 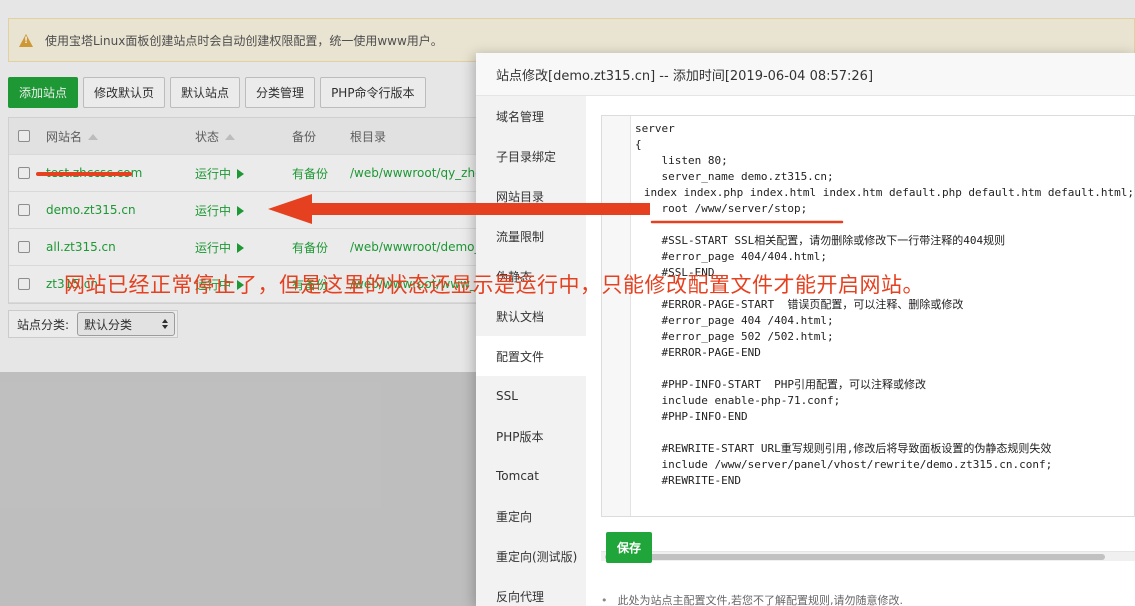 What do you see at coordinates (531, 516) in the screenshot?
I see `nav-item-redirect: 重定向` at bounding box center [531, 516].